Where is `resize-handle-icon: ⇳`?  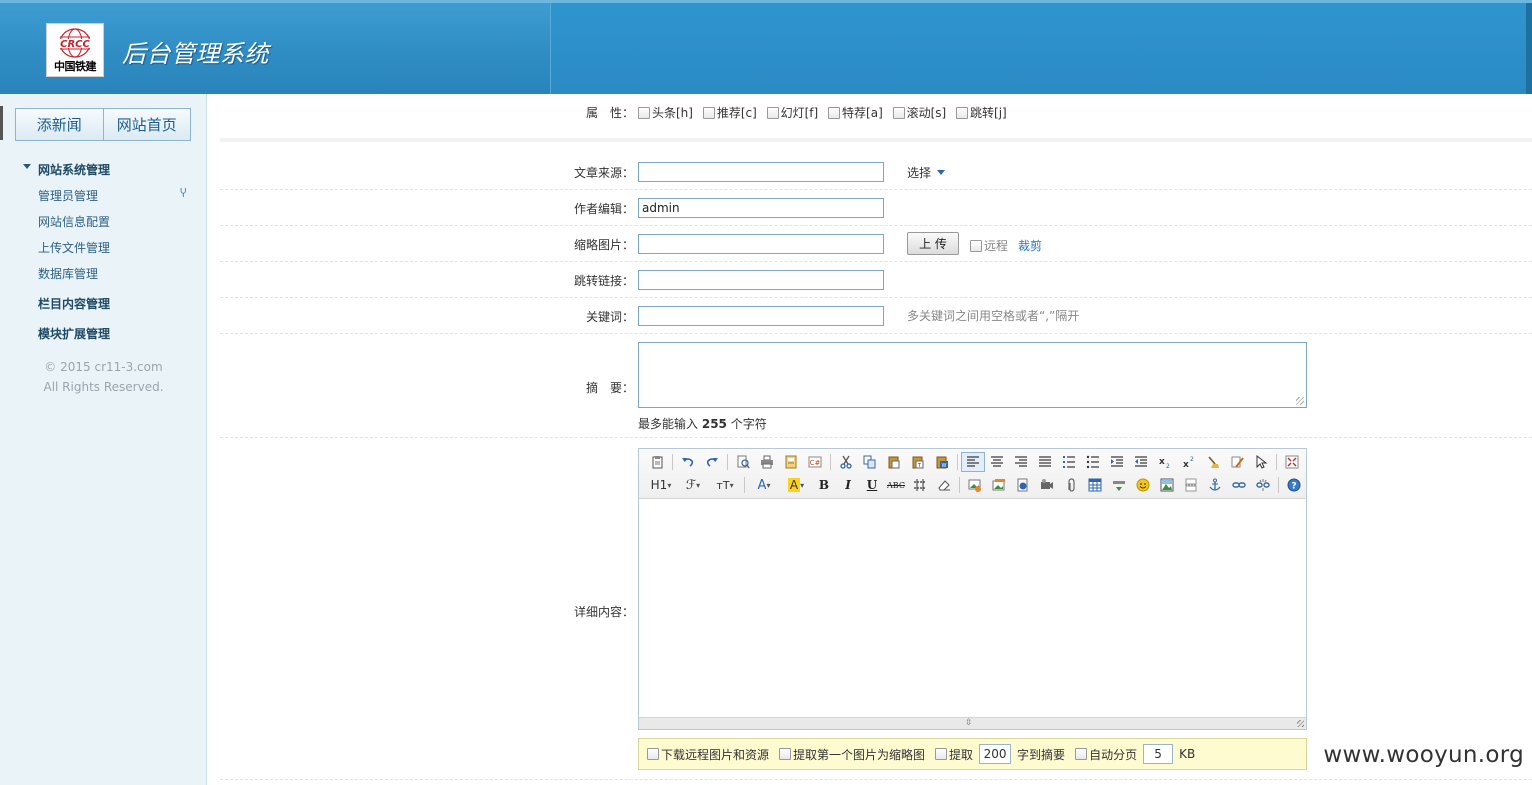 resize-handle-icon: ⇳ is located at coordinates (969, 723).